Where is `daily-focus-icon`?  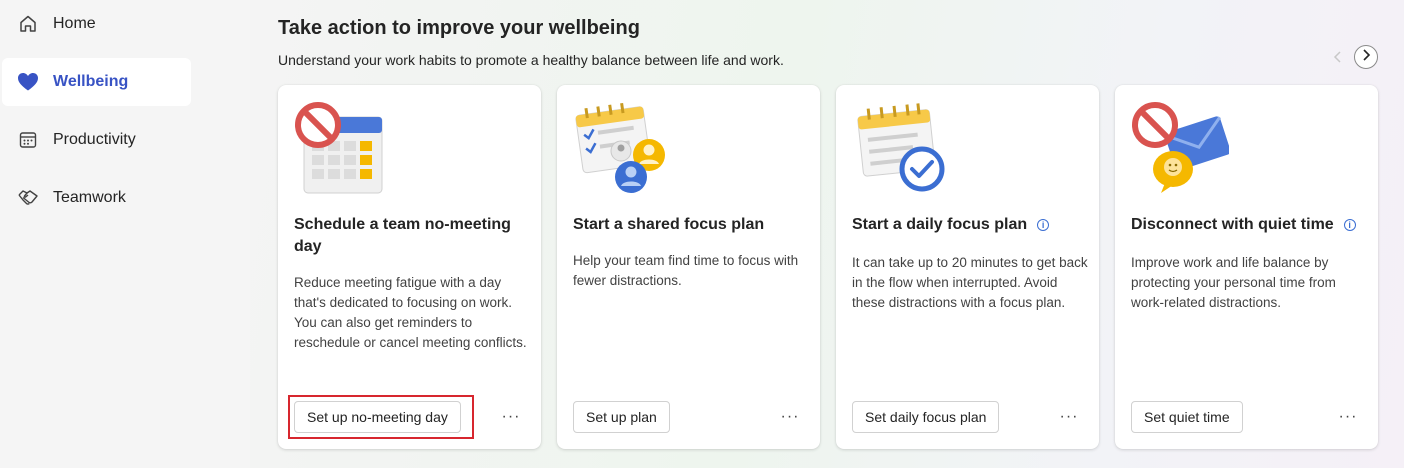 daily-focus-icon is located at coordinates (900, 147).